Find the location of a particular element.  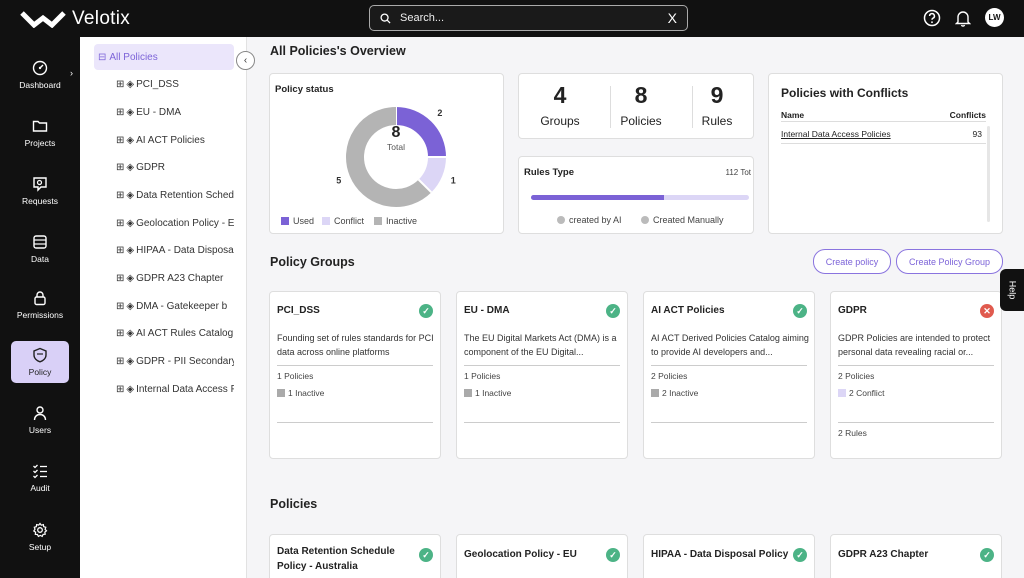

nav-item-setup: Setup is located at coordinates (40, 537).